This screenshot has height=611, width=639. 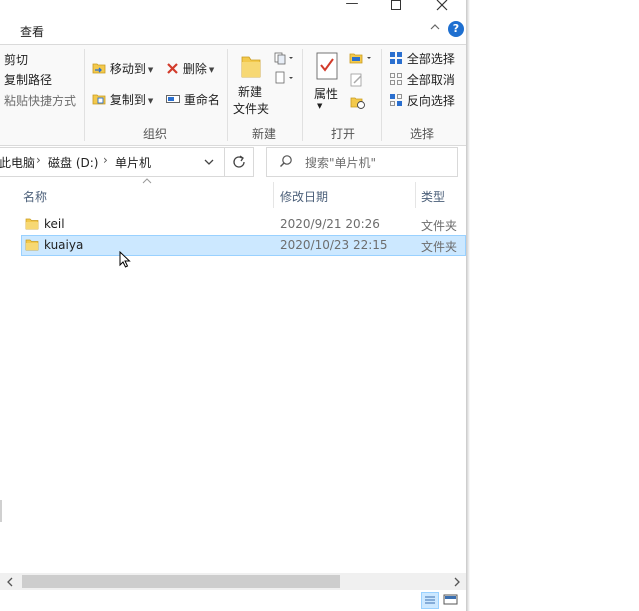 I want to click on refresh-button, so click(x=239, y=162).